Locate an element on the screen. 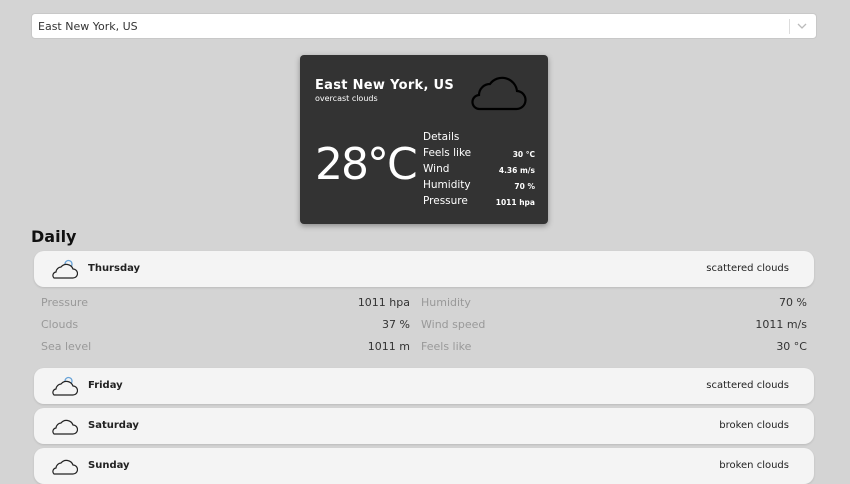 The height and width of the screenshot is (484, 850). day-row-sunday: Sunday broken clouds is located at coordinates (424, 466).